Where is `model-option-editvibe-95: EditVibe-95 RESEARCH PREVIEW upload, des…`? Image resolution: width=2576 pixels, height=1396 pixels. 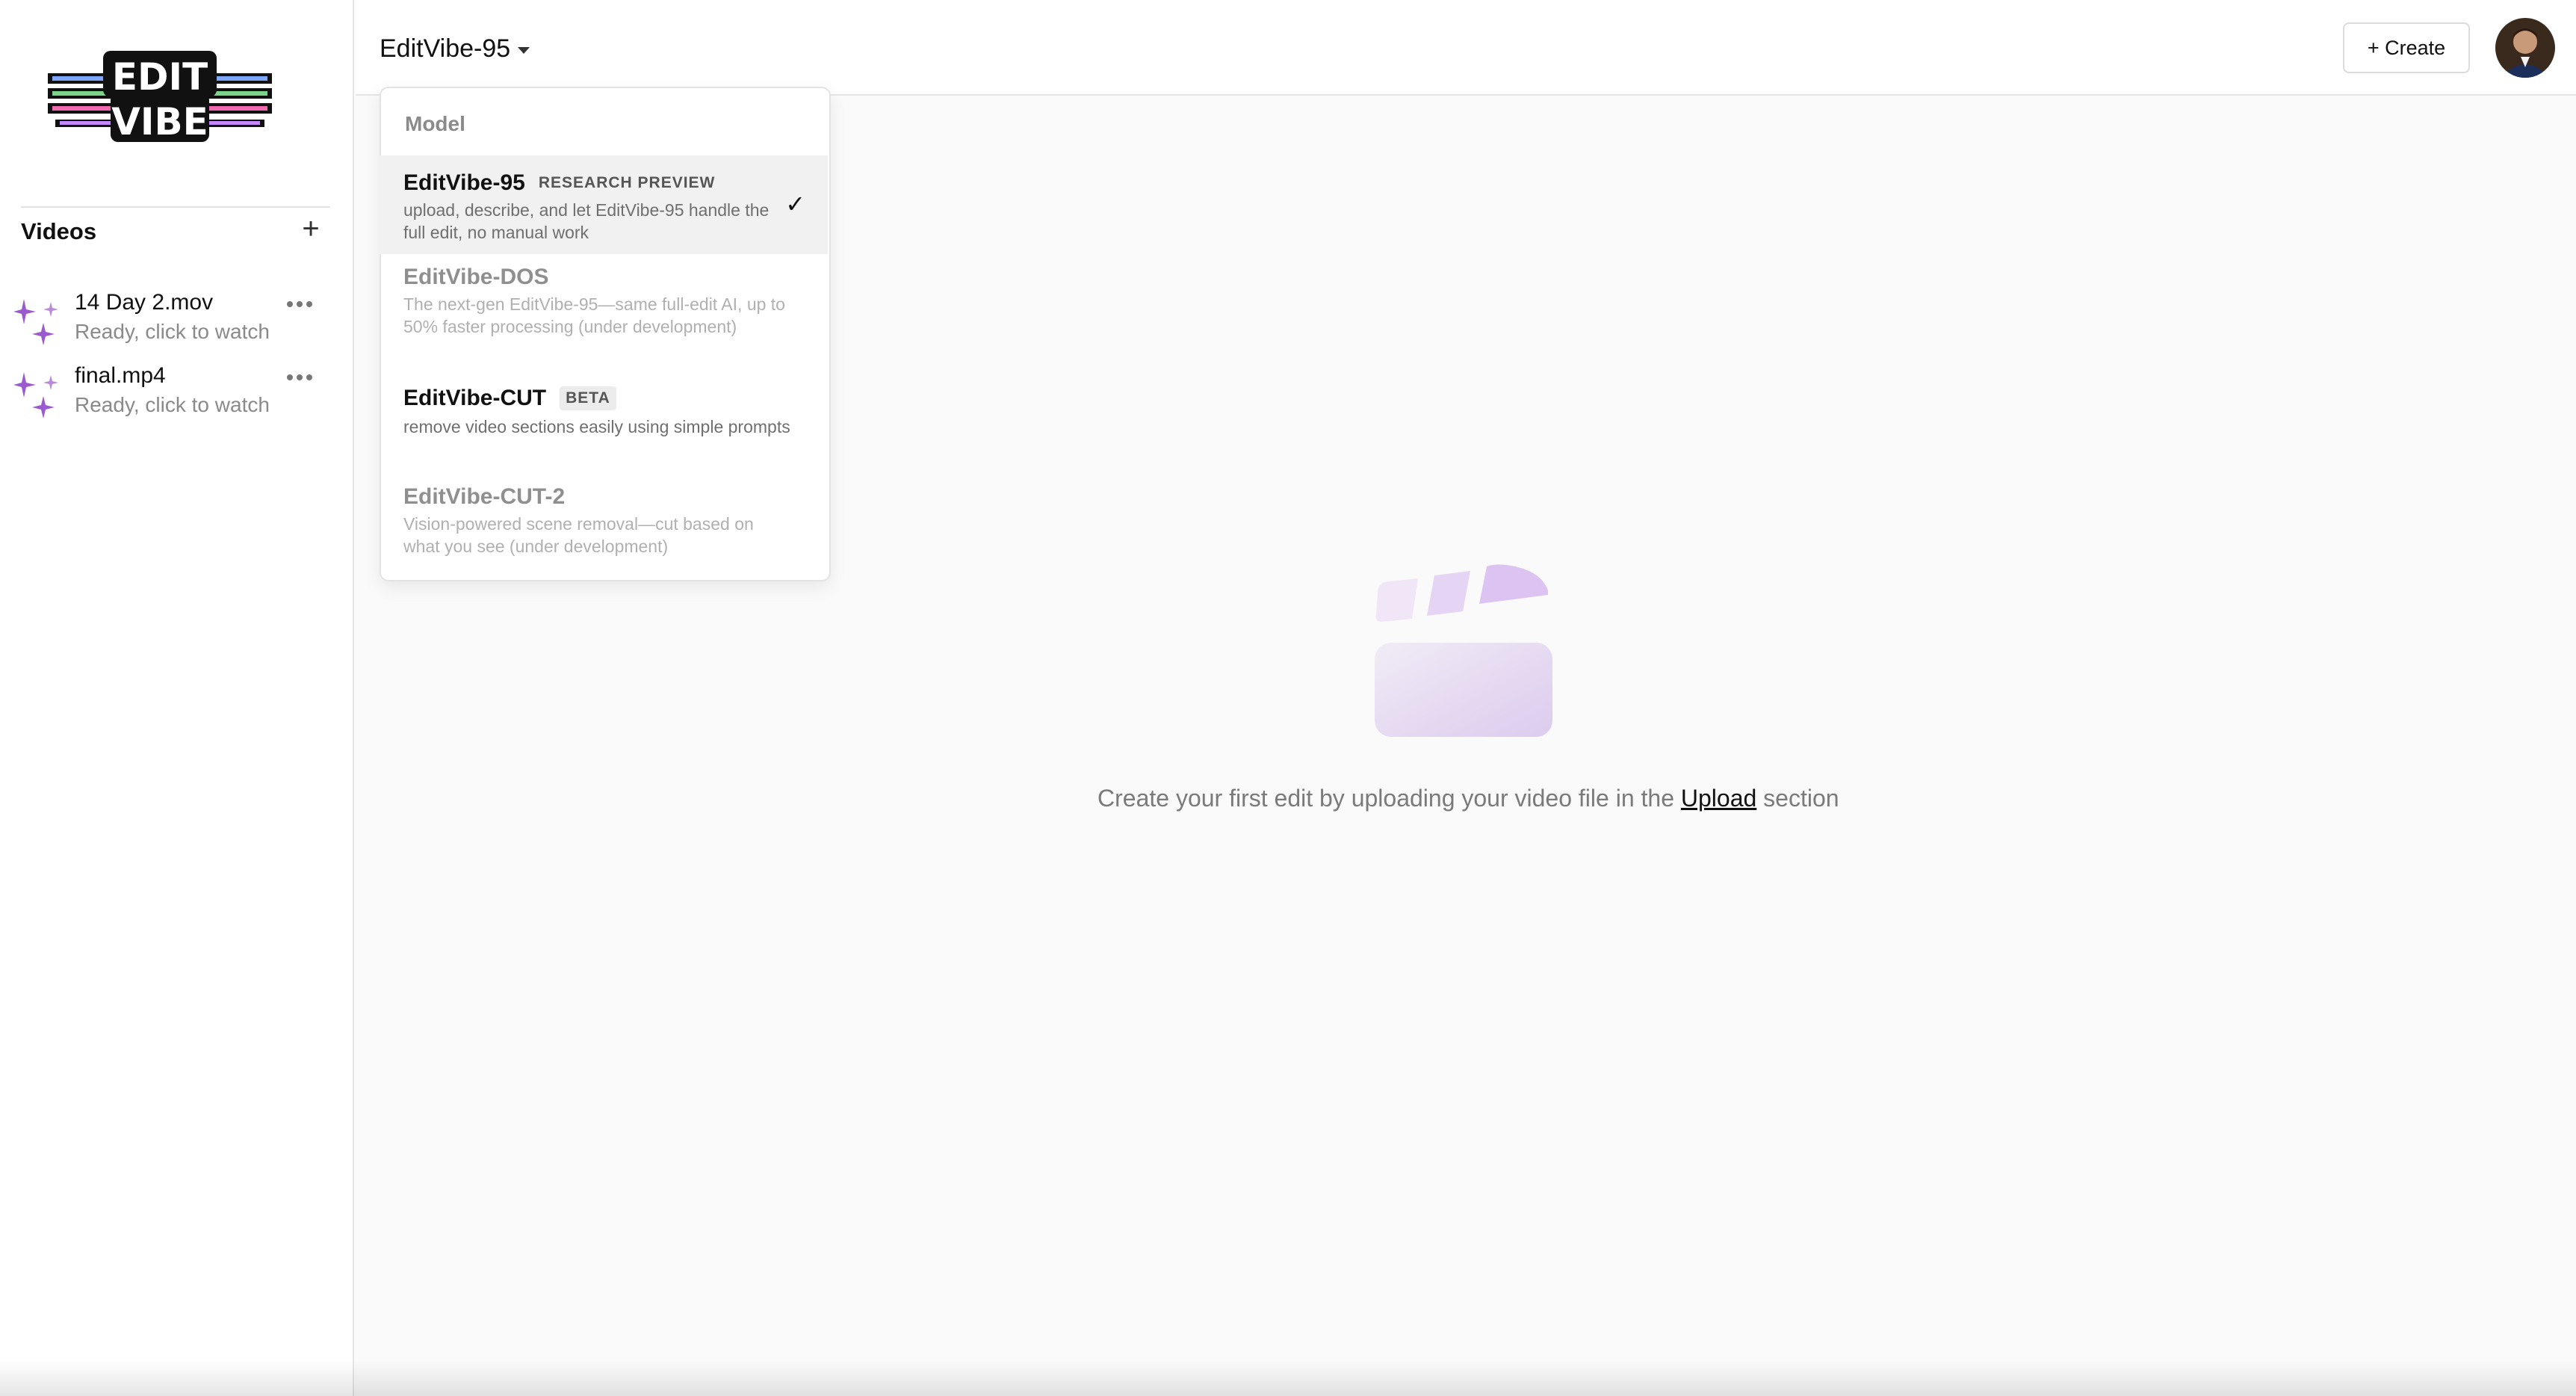
model-option-editvibe-95: EditVibe-95 RESEARCH PREVIEW upload, des… is located at coordinates (604, 204).